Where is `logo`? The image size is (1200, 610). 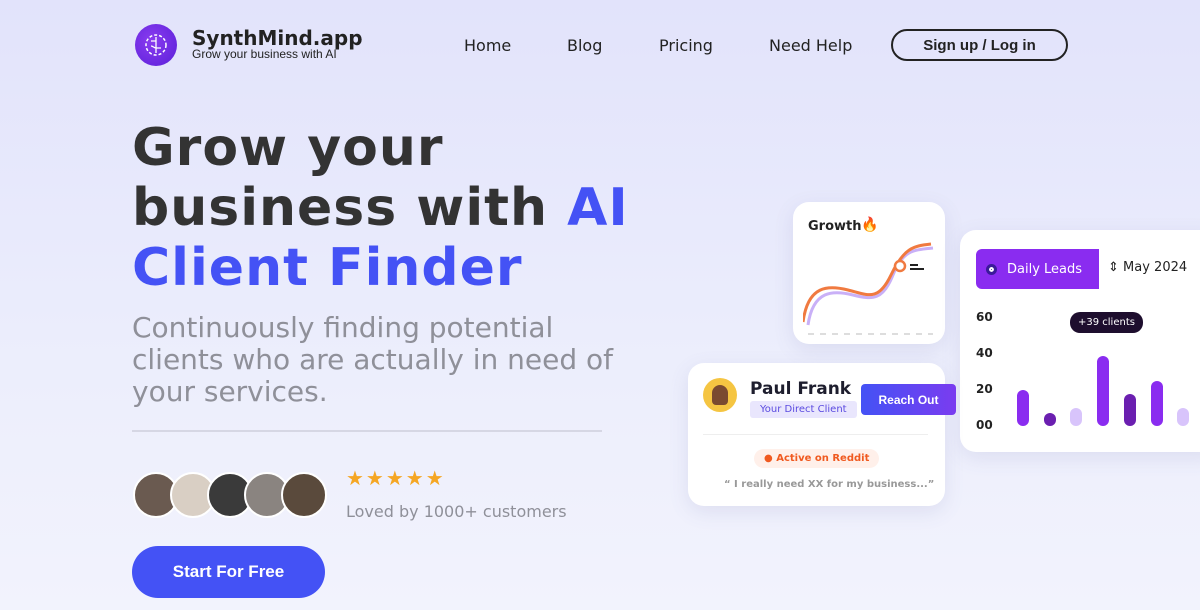
logo is located at coordinates (156, 45).